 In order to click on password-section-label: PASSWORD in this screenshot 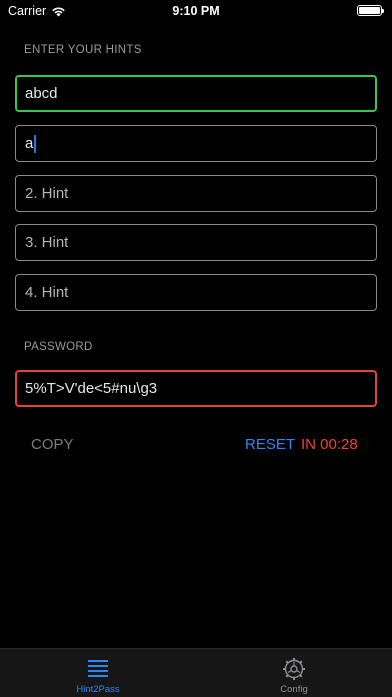, I will do `click(58, 347)`.